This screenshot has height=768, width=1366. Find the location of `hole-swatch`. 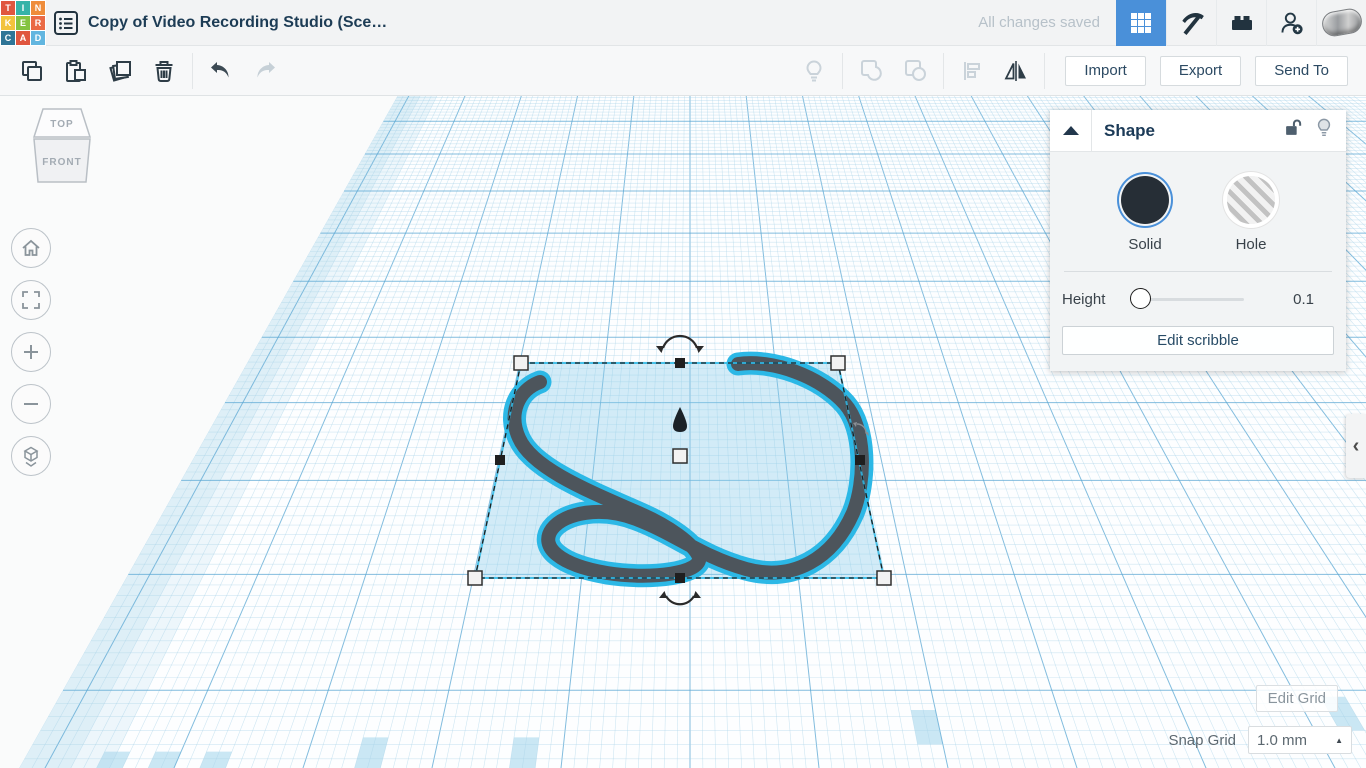

hole-swatch is located at coordinates (1251, 200).